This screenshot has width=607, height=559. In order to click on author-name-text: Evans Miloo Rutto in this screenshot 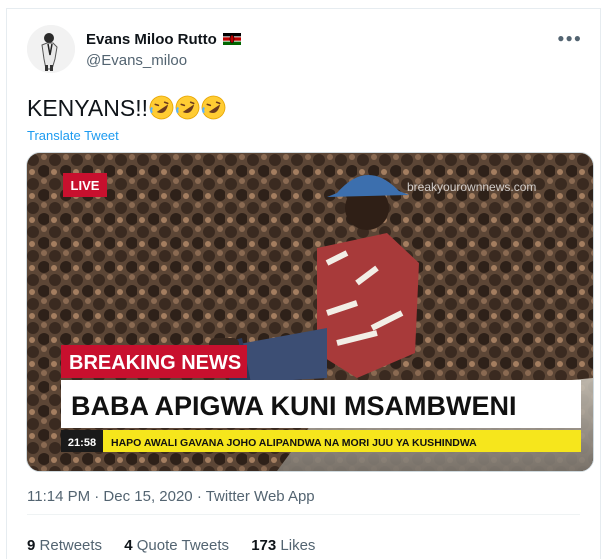, I will do `click(151, 39)`.